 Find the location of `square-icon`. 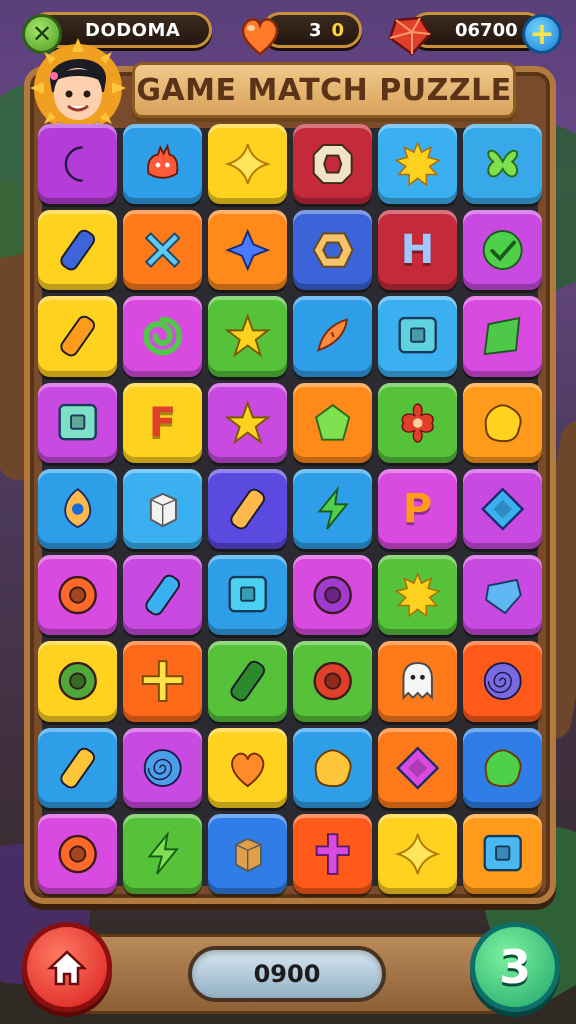

square-icon is located at coordinates (502, 336).